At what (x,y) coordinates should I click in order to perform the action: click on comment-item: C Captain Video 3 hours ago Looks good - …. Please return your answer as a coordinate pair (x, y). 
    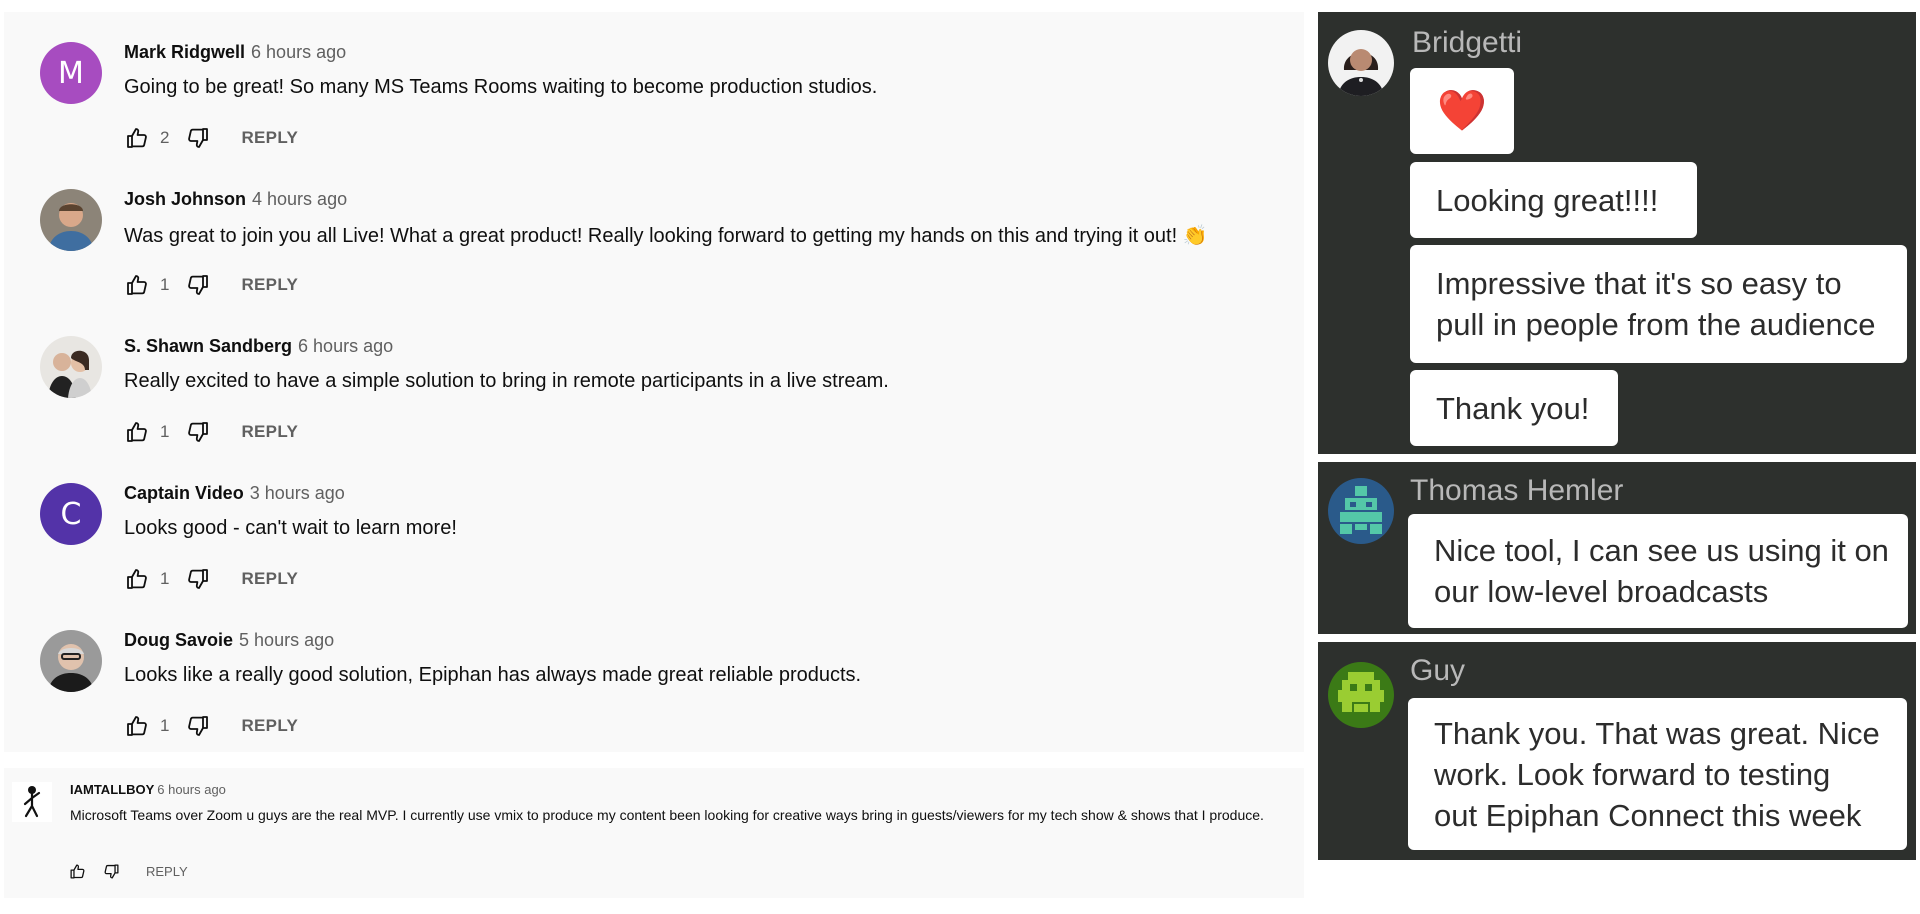
    Looking at the image, I should click on (654, 526).